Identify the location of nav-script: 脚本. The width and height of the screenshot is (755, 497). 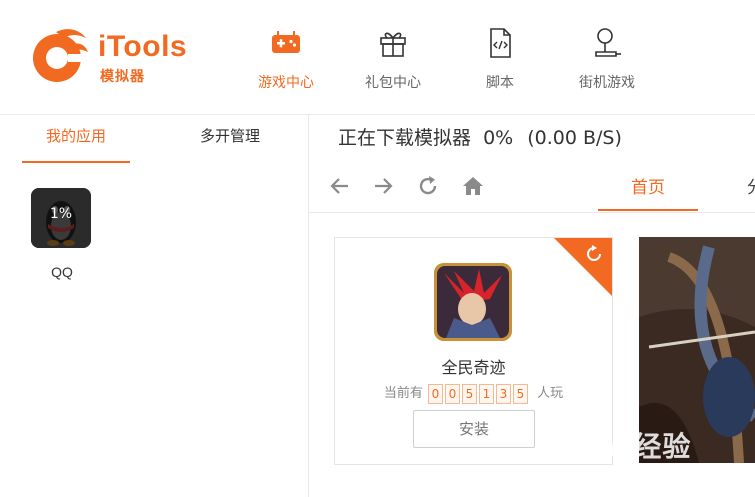
(500, 61).